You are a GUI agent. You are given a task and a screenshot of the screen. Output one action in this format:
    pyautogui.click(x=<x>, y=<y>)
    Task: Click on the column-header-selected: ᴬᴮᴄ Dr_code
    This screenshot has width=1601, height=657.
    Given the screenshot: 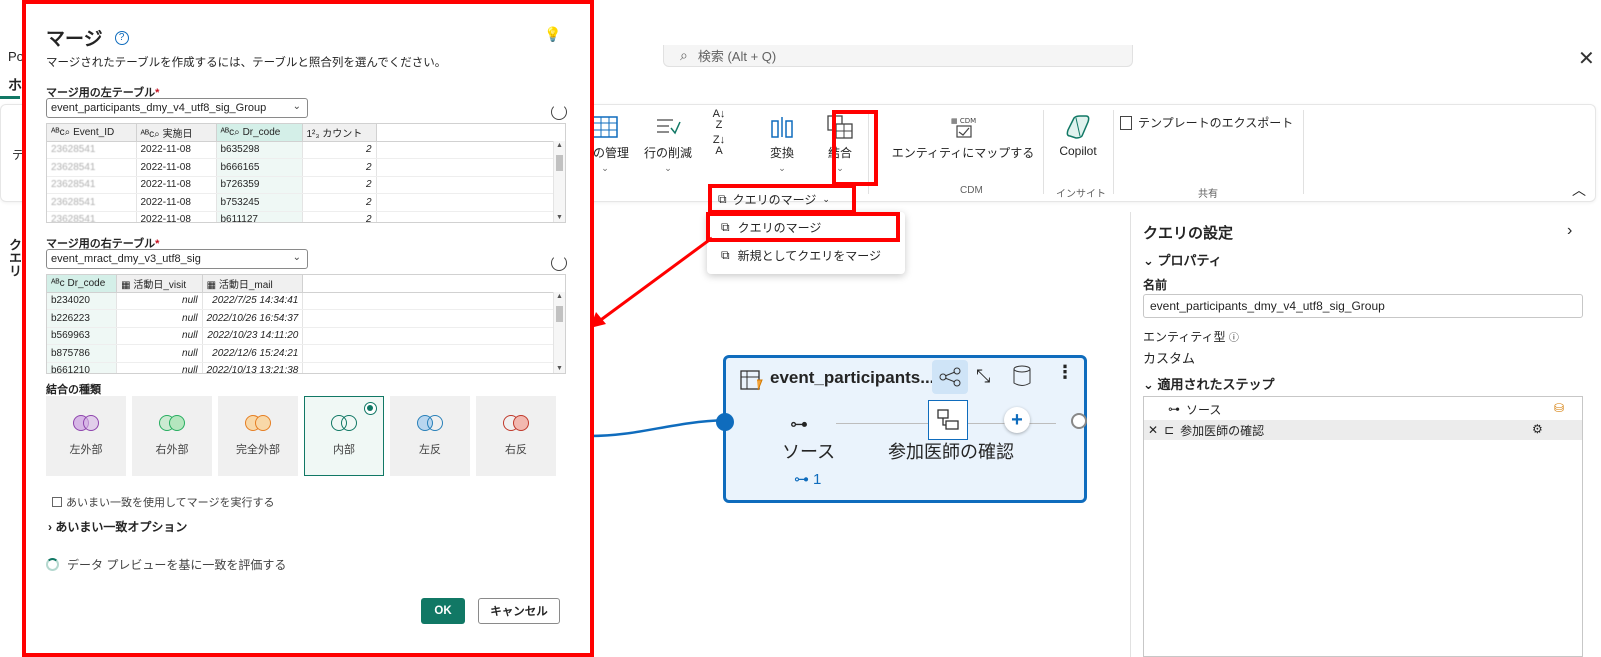 What is the action you would take?
    pyautogui.click(x=82, y=284)
    